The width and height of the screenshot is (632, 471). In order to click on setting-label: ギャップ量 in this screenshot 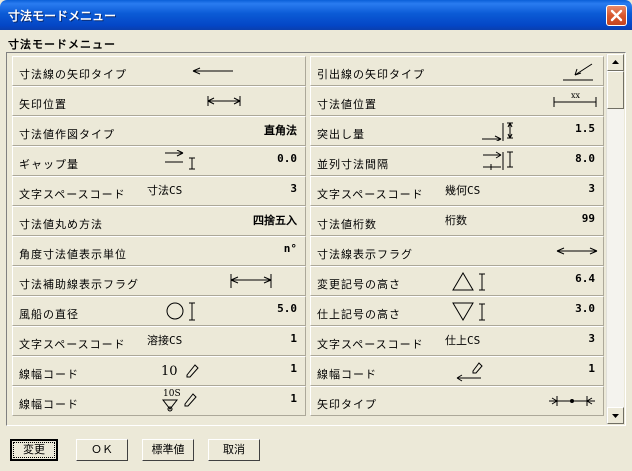, I will do `click(49, 164)`.